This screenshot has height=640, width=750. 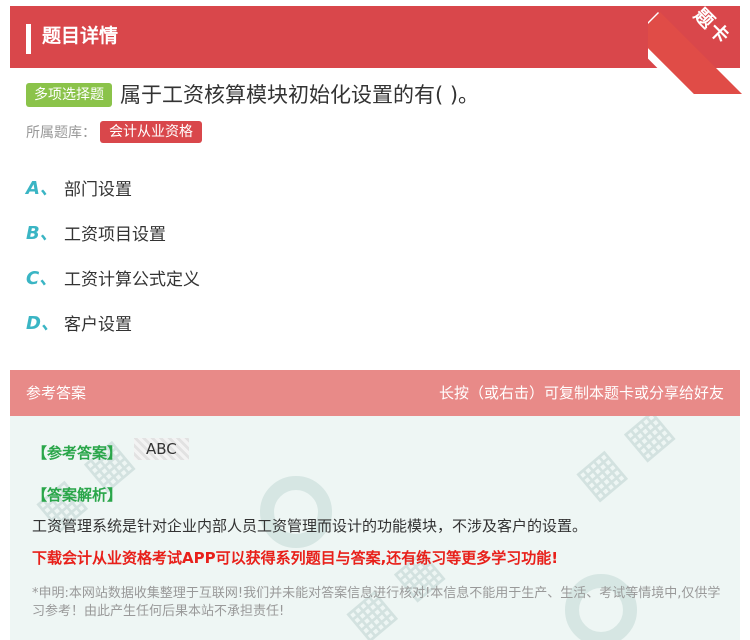 What do you see at coordinates (161, 449) in the screenshot?
I see `answer-value: ABC` at bounding box center [161, 449].